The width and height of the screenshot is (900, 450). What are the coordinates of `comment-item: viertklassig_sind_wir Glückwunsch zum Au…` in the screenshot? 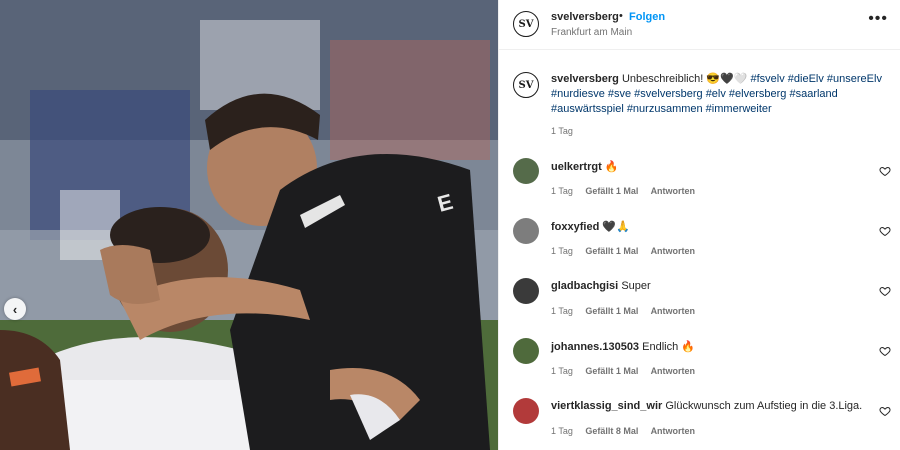 It's located at (699, 423).